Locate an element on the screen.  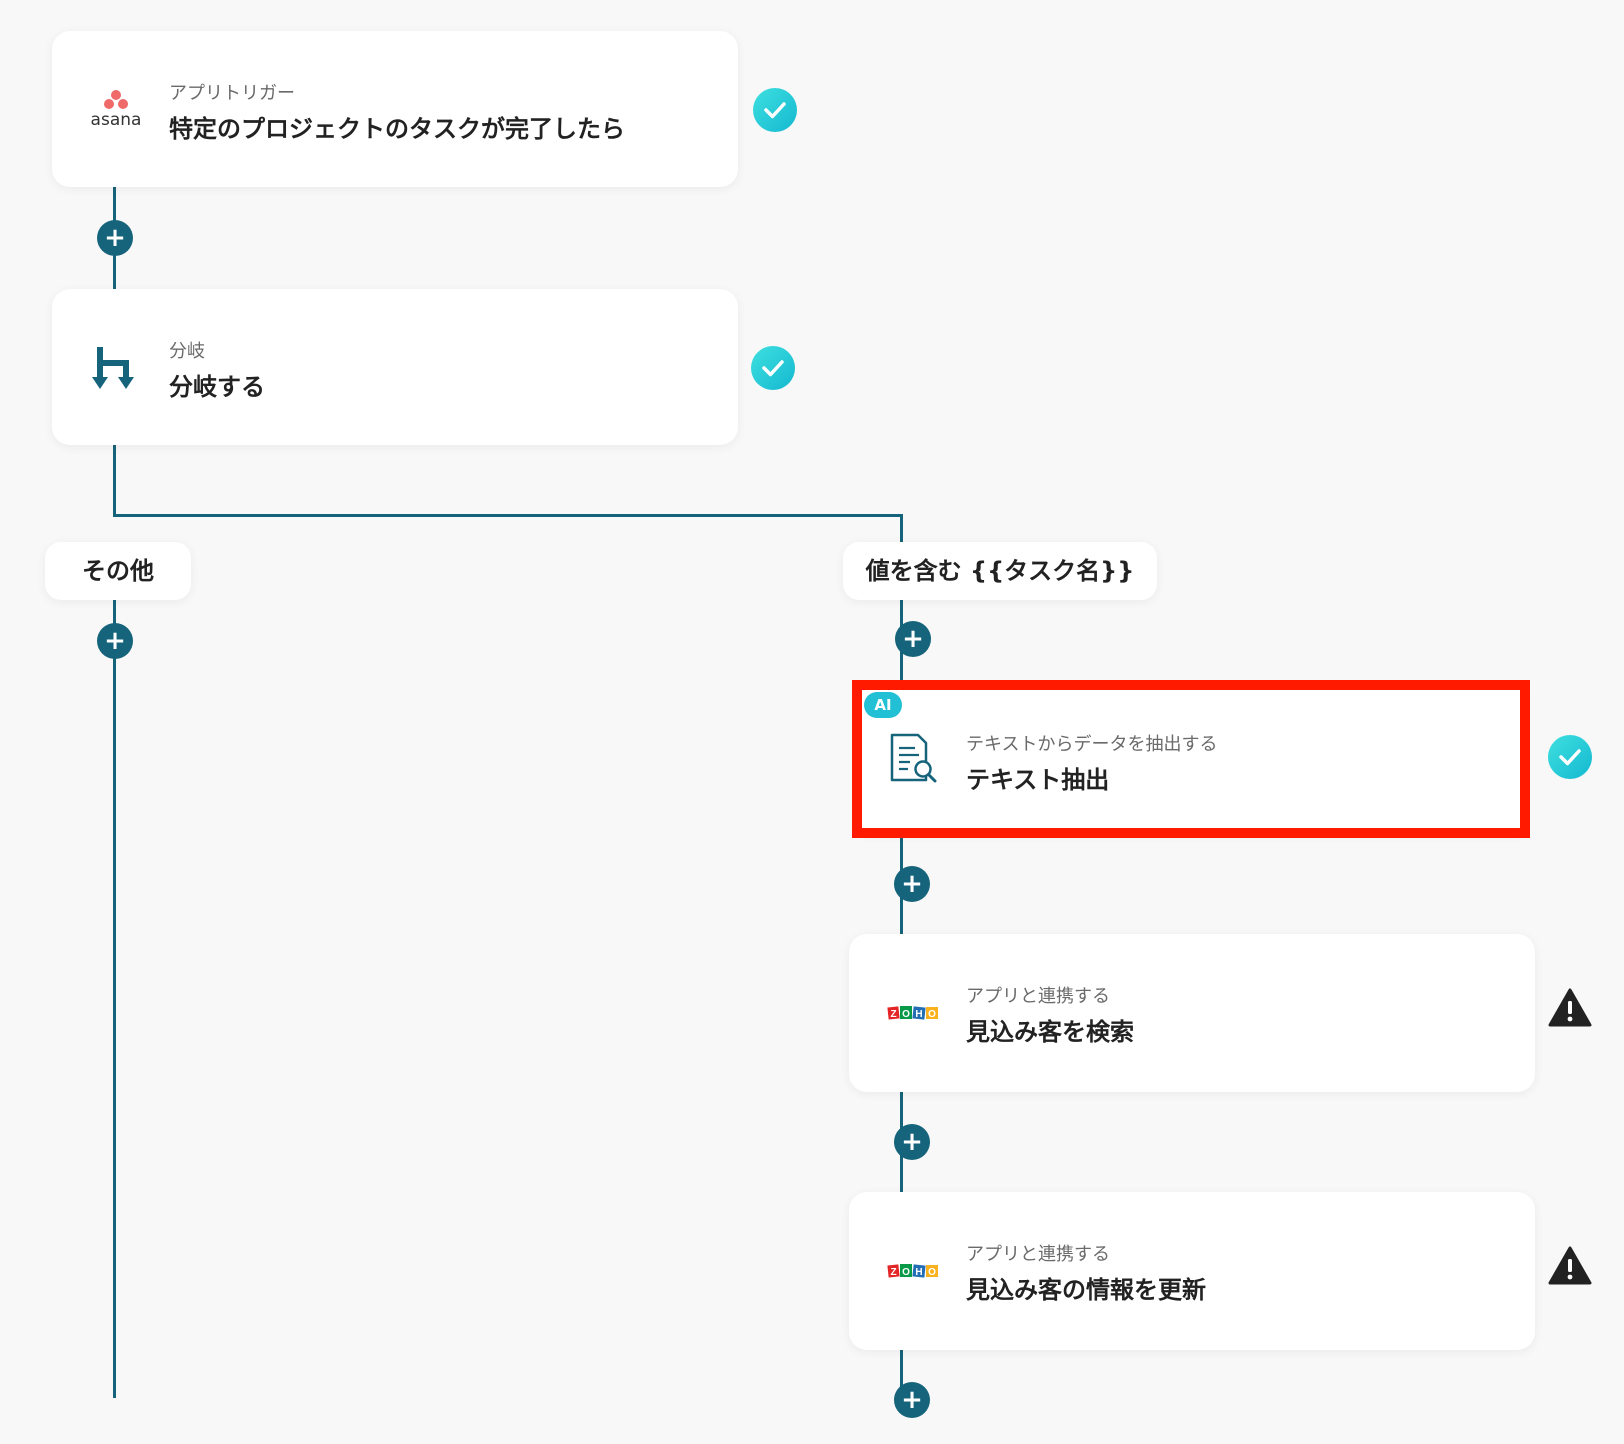
step-title: 特定のプロジェクトのタスクが完了したら is located at coordinates (397, 129).